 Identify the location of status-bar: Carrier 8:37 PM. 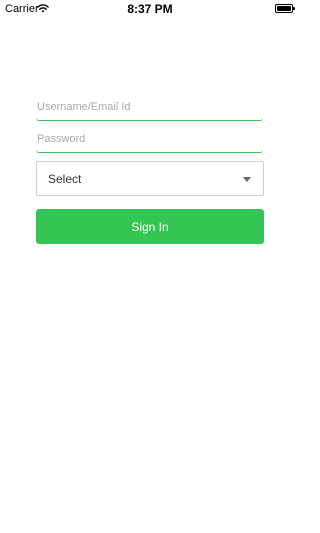
(150, 10).